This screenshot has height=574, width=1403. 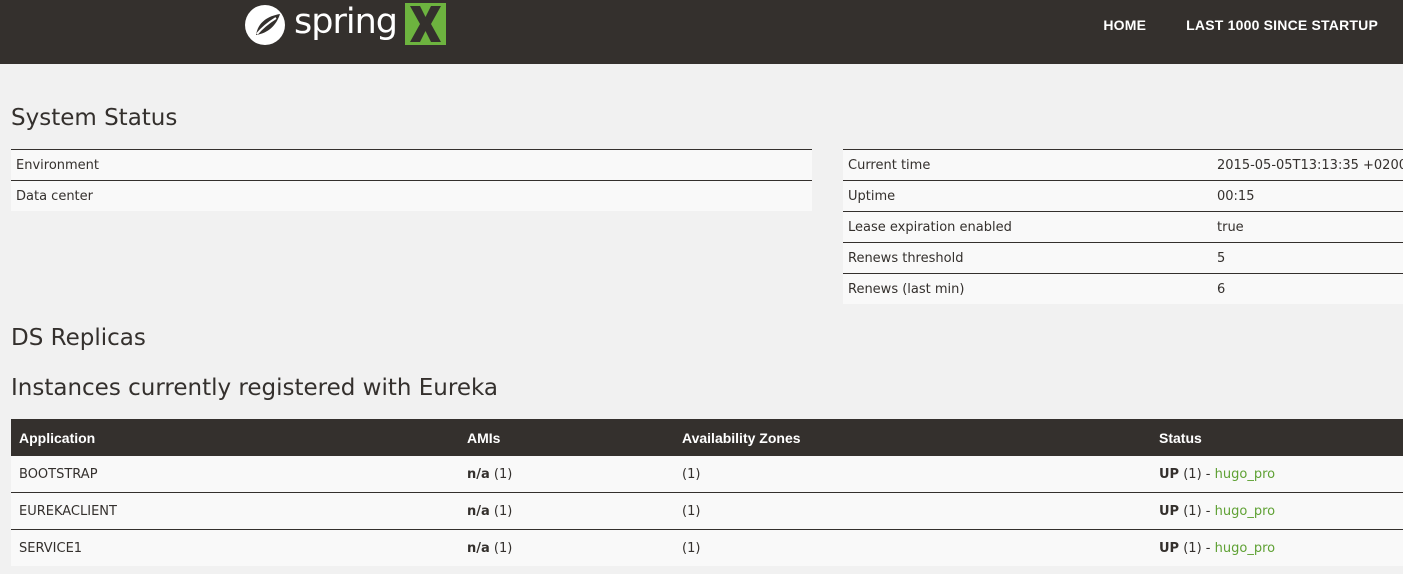 What do you see at coordinates (1282, 25) in the screenshot?
I see `nav-last-1000-link: LAST 1000 SINCE STARTUP` at bounding box center [1282, 25].